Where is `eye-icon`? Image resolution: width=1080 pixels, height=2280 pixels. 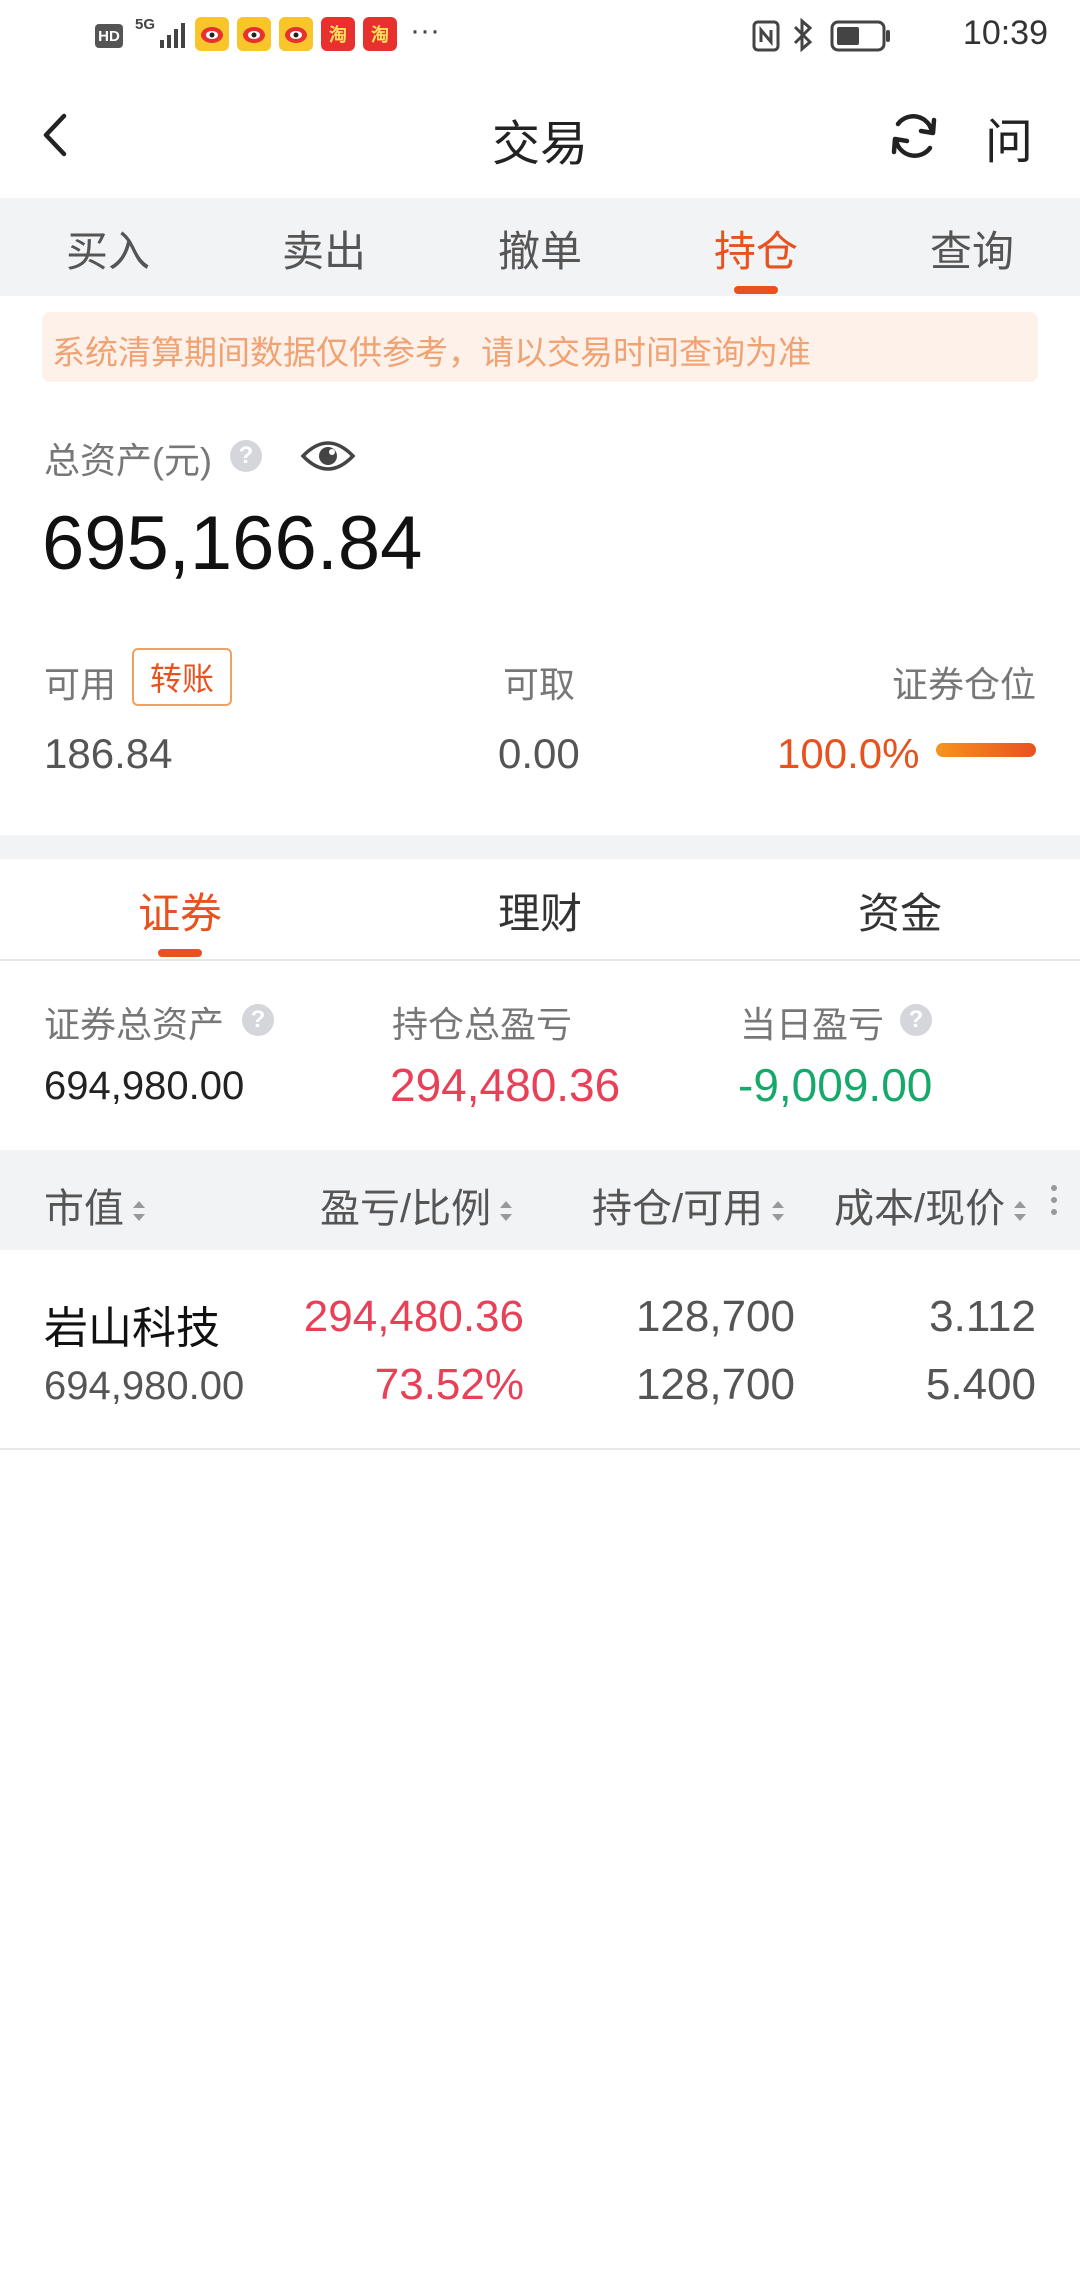 eye-icon is located at coordinates (328, 456).